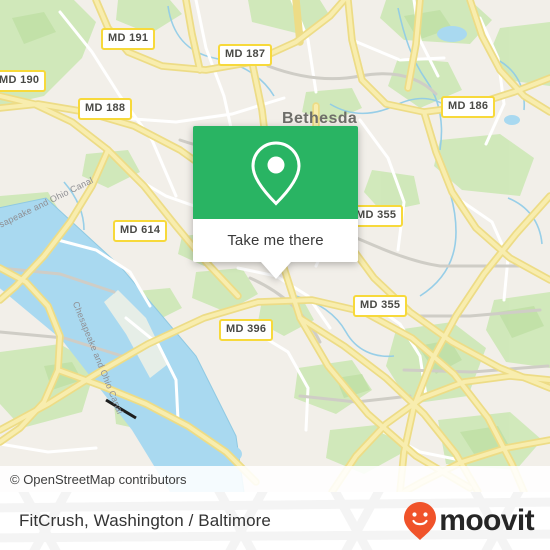 This screenshot has width=550, height=550. Describe the element at coordinates (245, 55) in the screenshot. I see `road-shield-md187: MD 187` at that location.